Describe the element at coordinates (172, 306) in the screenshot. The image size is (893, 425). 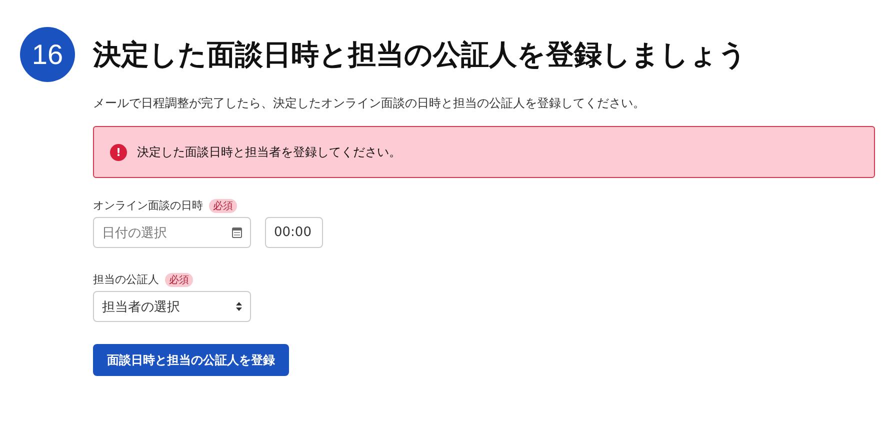
I see `notary-select: 担当者の選択` at that location.